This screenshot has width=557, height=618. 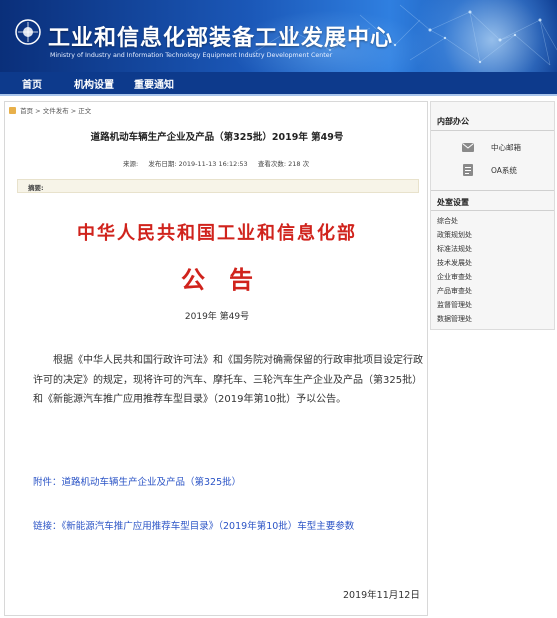 I want to click on quick-link-oa: OA系统, so click(x=504, y=170).